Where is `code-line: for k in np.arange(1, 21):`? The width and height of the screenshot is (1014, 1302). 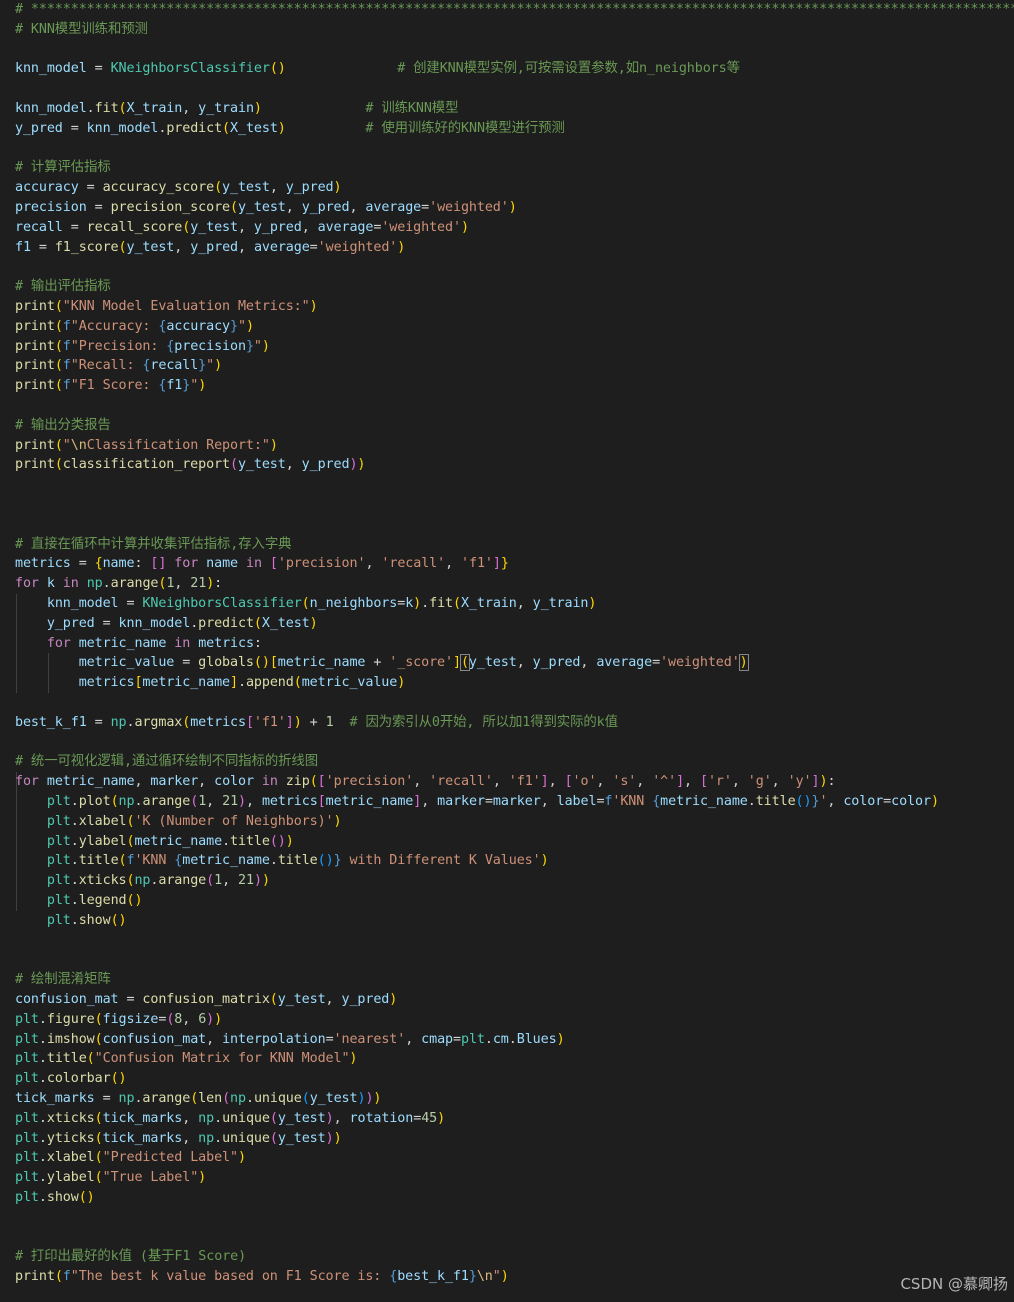
code-line: for k in np.arange(1, 21): is located at coordinates (118, 584).